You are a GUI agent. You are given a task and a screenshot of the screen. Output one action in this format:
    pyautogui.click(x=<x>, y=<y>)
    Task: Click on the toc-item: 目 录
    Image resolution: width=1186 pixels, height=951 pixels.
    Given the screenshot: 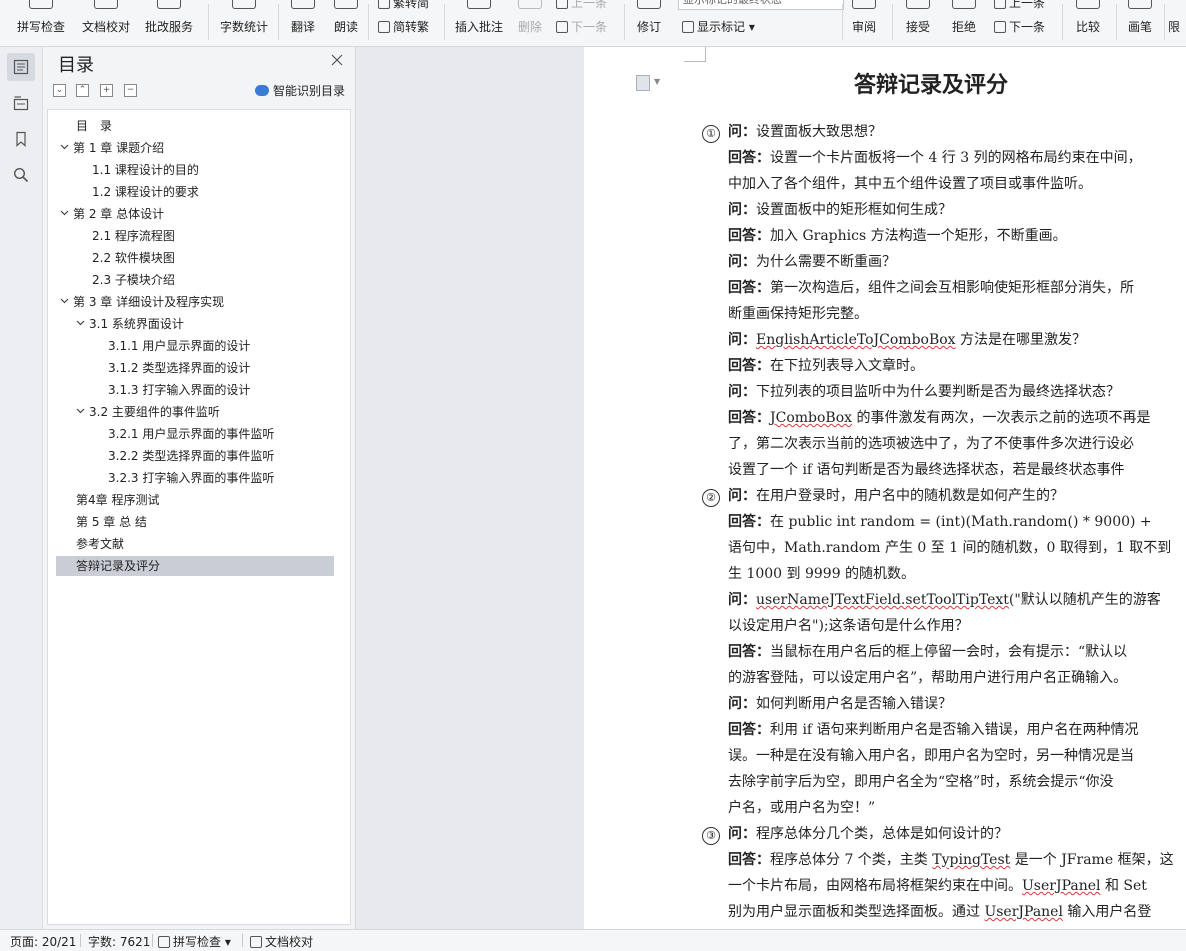 What is the action you would take?
    pyautogui.click(x=94, y=126)
    